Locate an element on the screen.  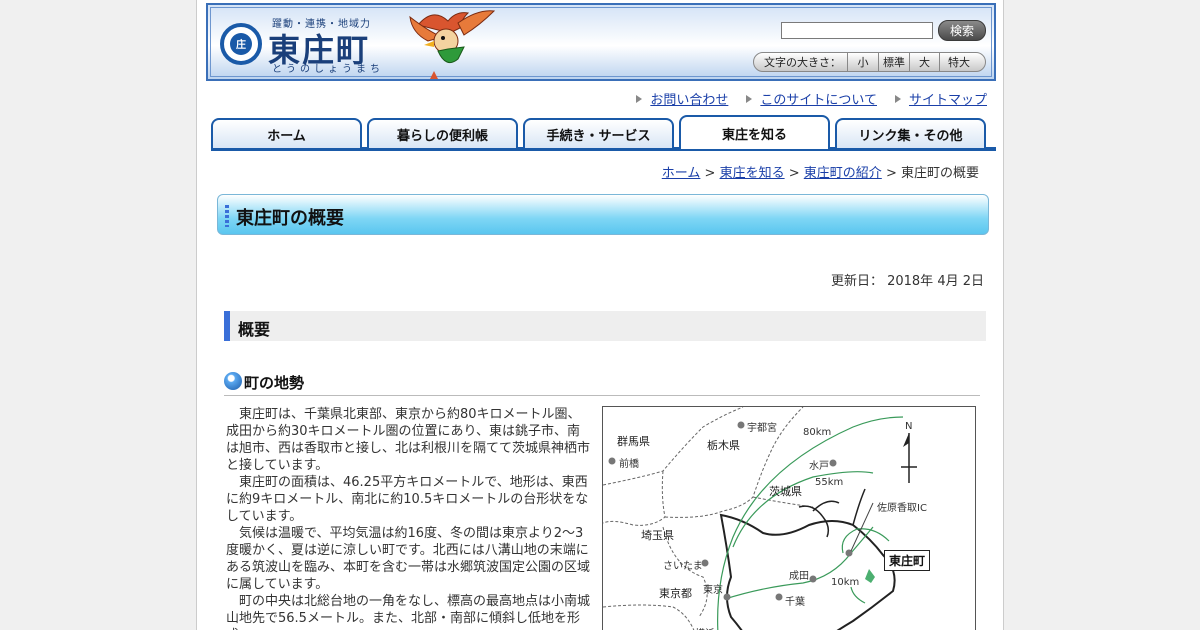
font-size-label: 文字の大きさ： is located at coordinates (801, 62).